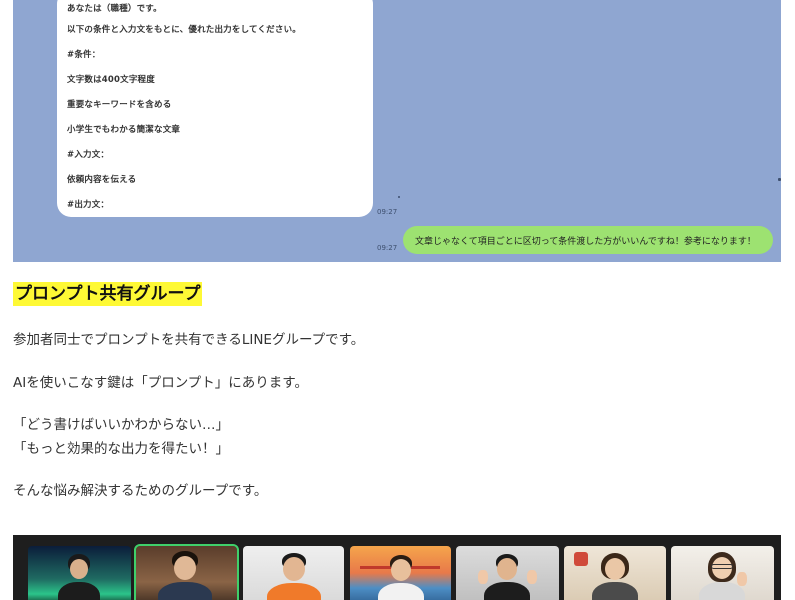 The height and width of the screenshot is (600, 795). What do you see at coordinates (140, 491) in the screenshot?
I see `paragraph: そんな悩み解決するためのグループです。` at bounding box center [140, 491].